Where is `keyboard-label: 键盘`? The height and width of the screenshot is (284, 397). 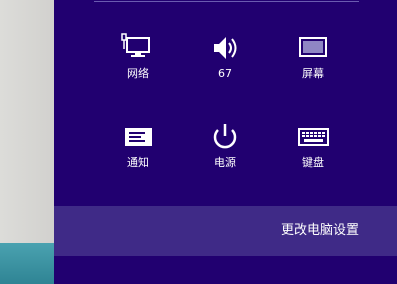 keyboard-label: 键盘 is located at coordinates (313, 162).